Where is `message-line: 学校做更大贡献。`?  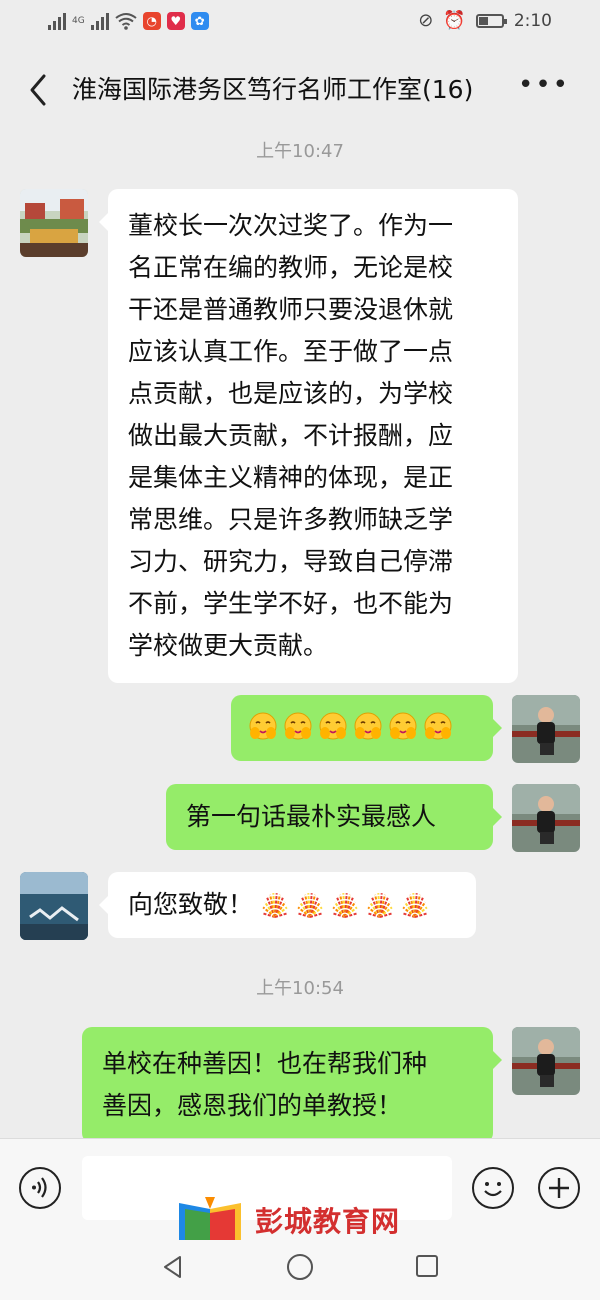 message-line: 学校做更大贡献。 is located at coordinates (228, 645).